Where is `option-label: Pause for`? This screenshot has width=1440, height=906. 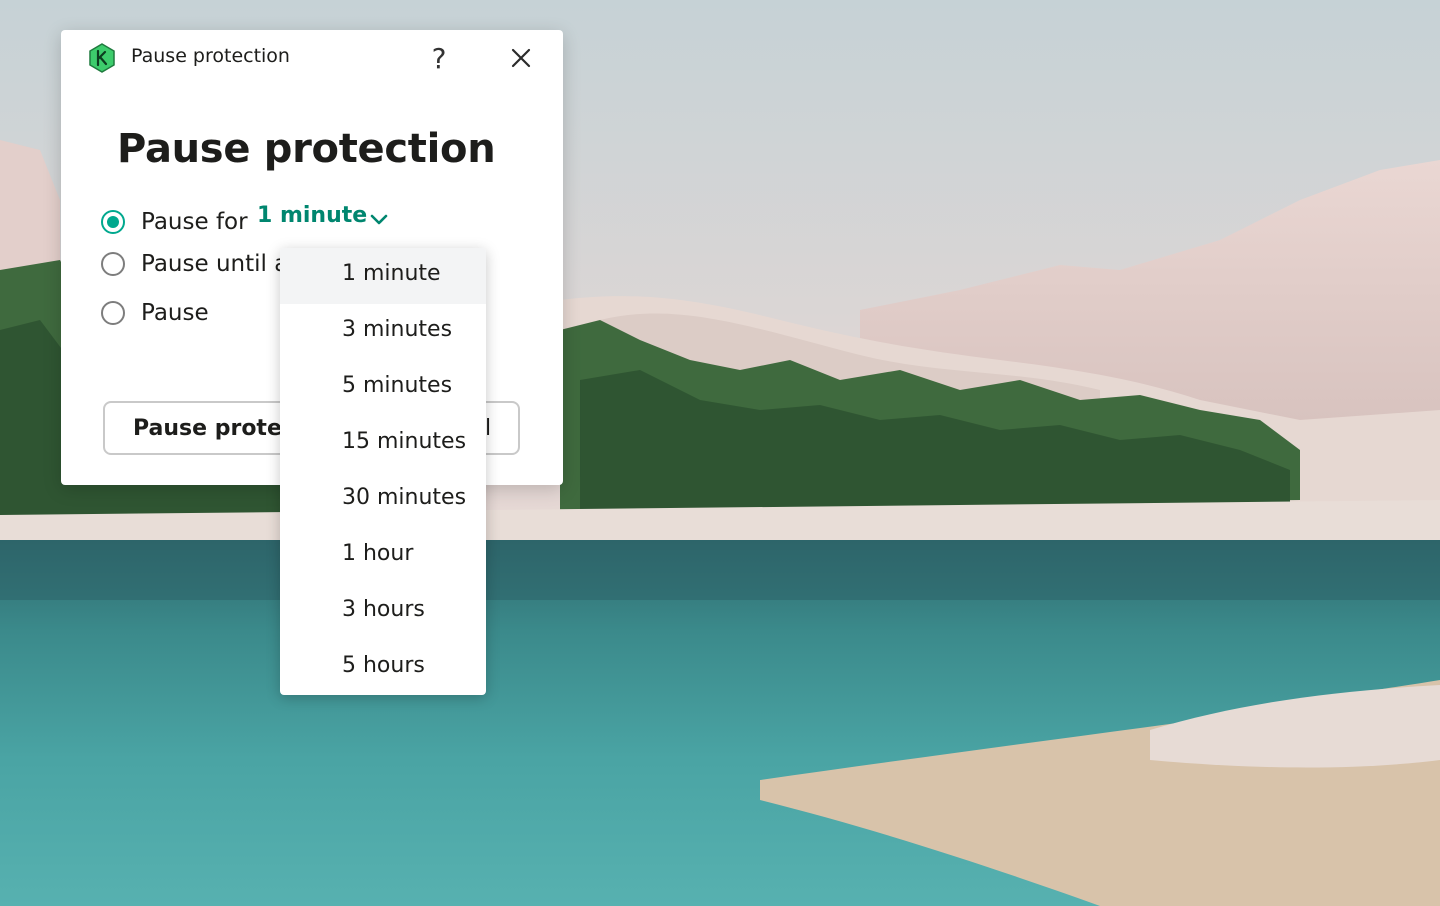
option-label: Pause for is located at coordinates (194, 222).